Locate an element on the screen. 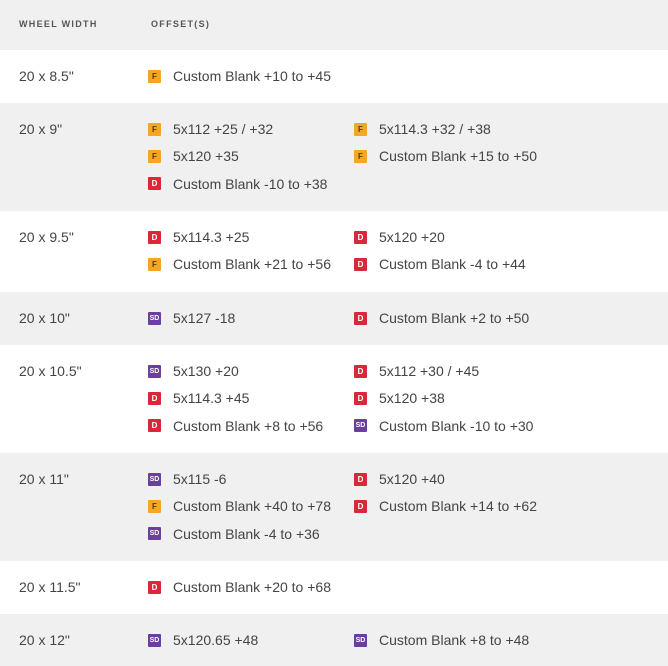 The width and height of the screenshot is (668, 666). offset-entry: F 5x120 +35 is located at coordinates (193, 156).